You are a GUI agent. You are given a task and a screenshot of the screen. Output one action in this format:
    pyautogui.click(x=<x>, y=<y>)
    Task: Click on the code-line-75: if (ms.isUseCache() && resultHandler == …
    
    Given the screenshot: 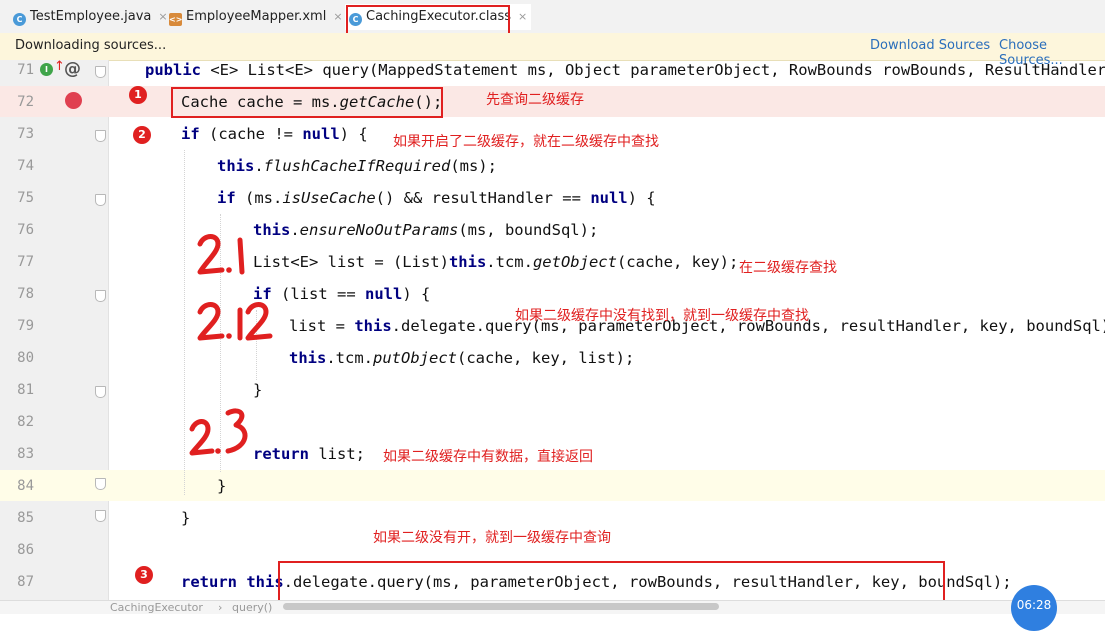 What is the action you would take?
    pyautogui.click(x=436, y=198)
    